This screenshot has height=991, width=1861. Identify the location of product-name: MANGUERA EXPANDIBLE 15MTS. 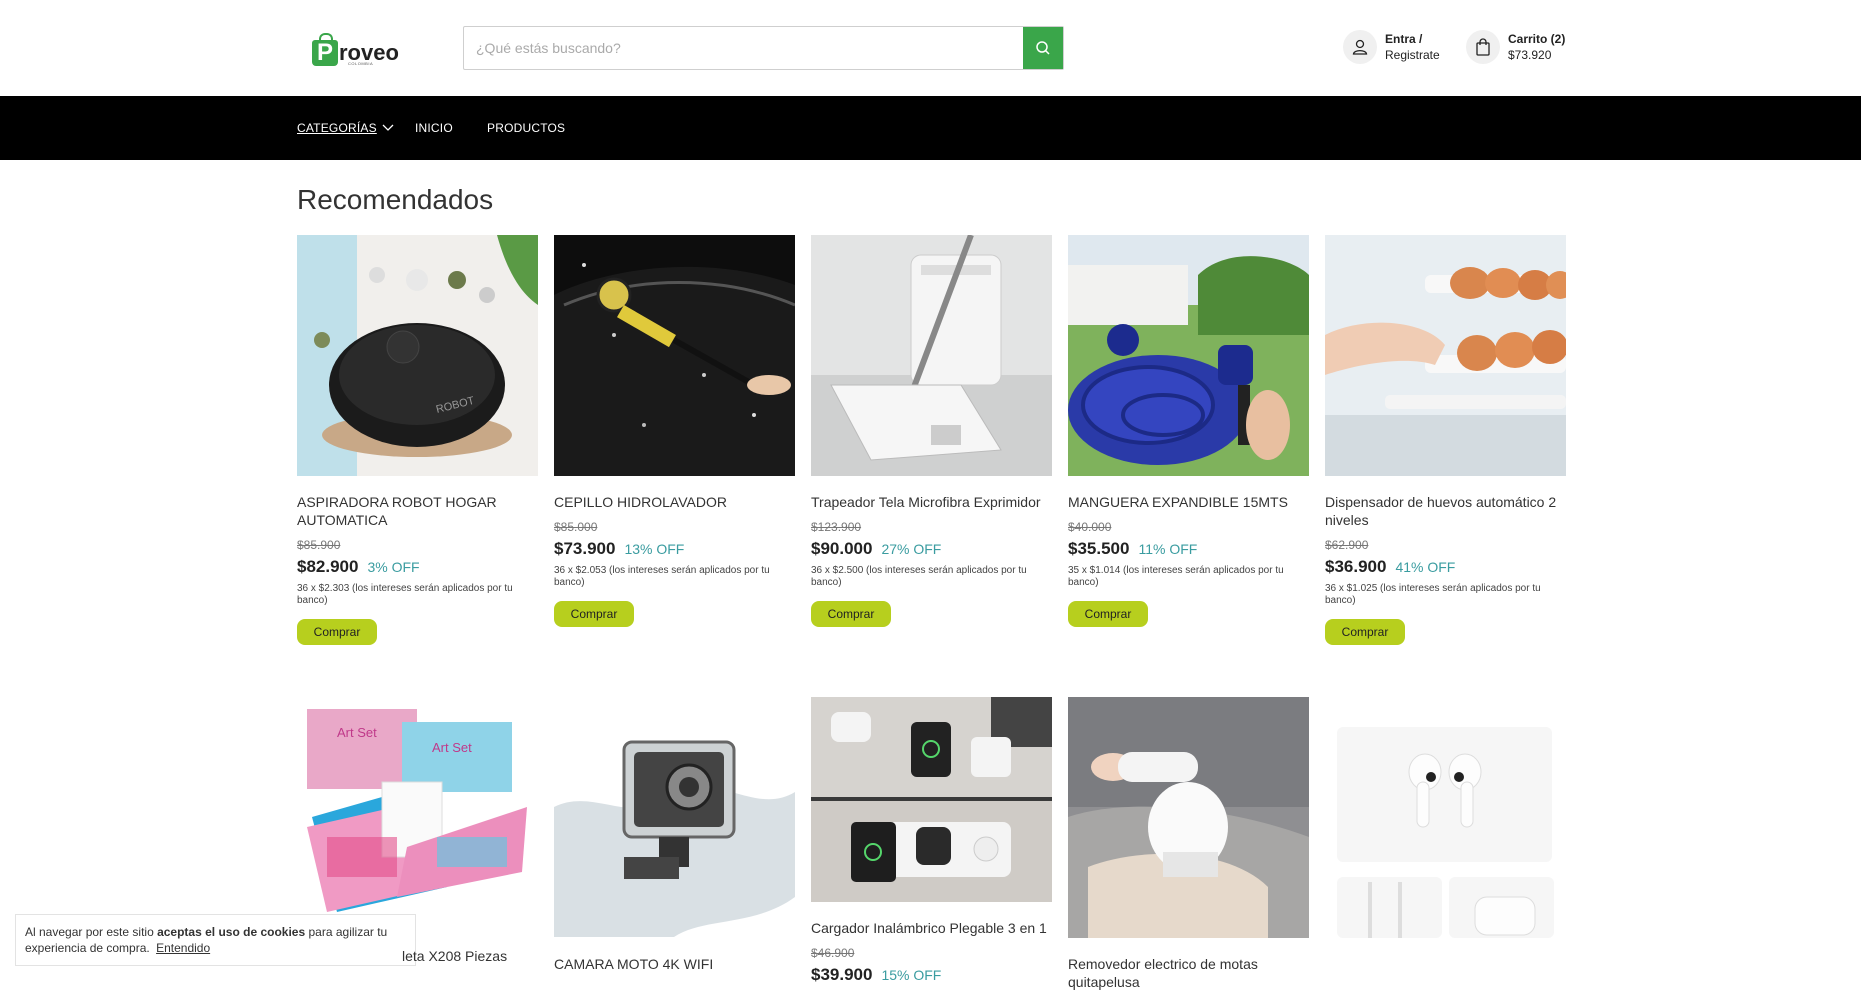
(1188, 502).